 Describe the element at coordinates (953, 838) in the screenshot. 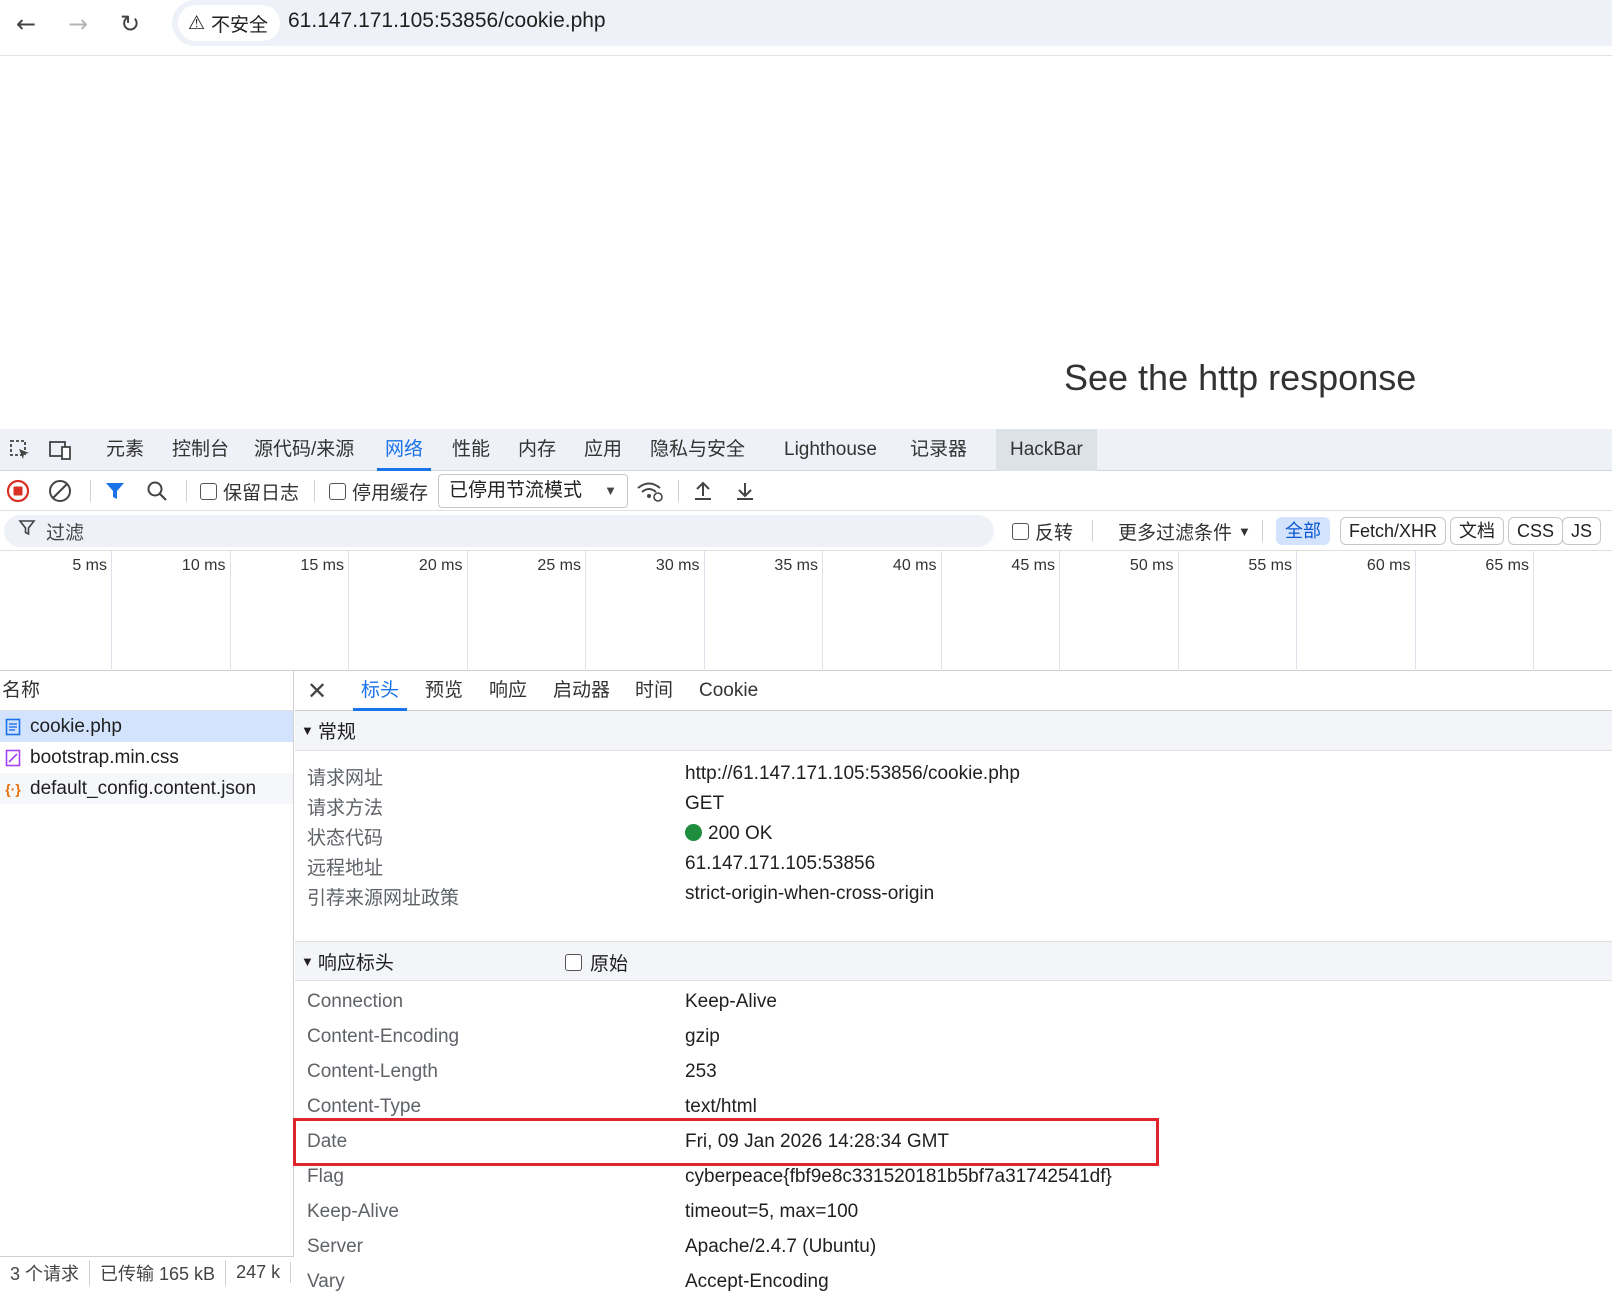

I see `general-row: 状态代码 200 OK` at that location.